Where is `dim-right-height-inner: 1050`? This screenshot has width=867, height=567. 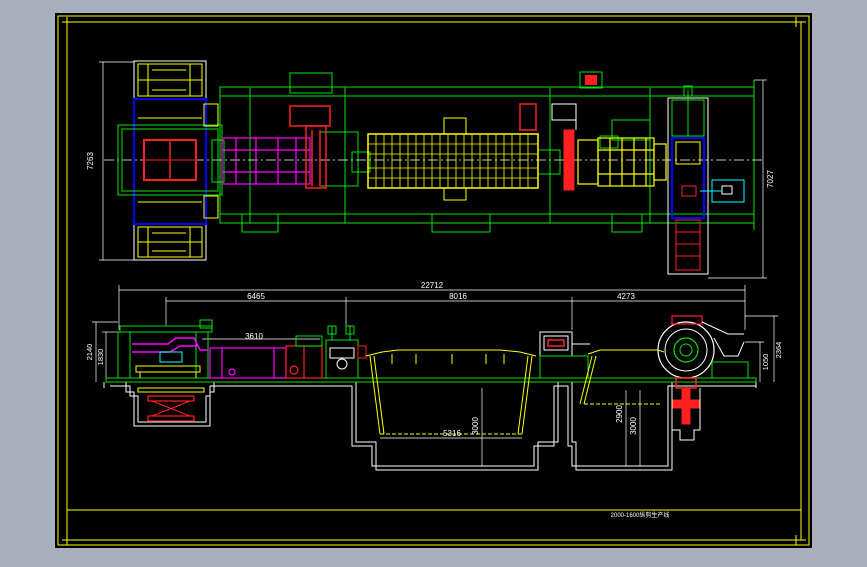 dim-right-height-inner: 1050 is located at coordinates (765, 362).